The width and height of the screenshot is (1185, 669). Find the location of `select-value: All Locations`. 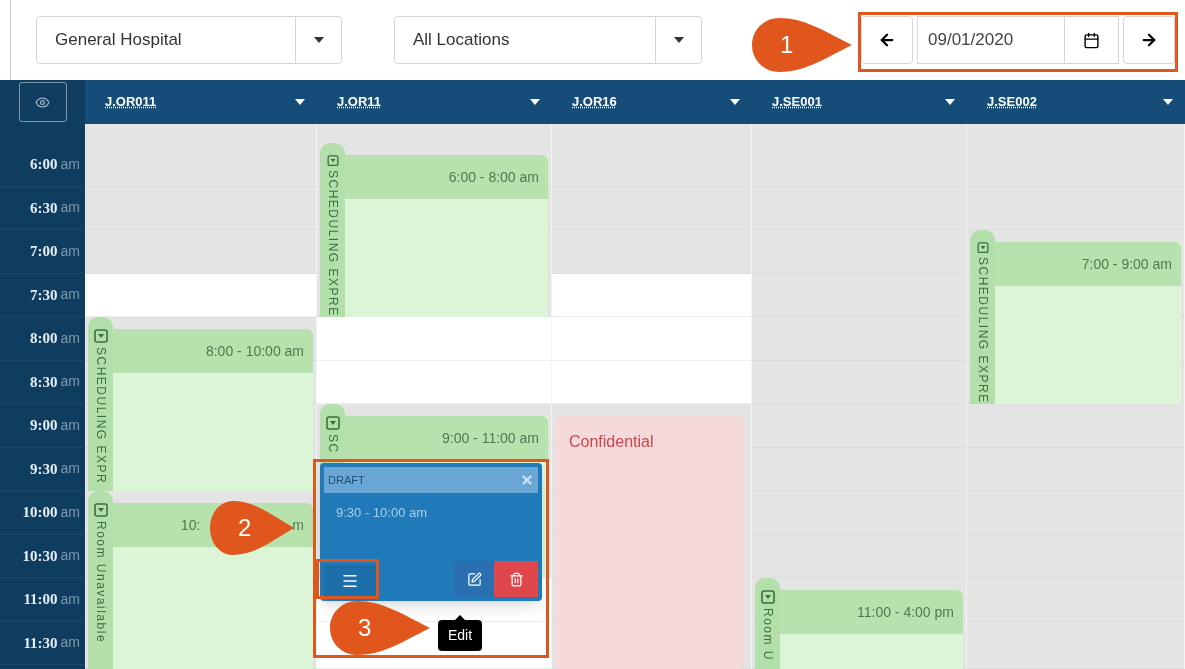

select-value: All Locations is located at coordinates (461, 40).